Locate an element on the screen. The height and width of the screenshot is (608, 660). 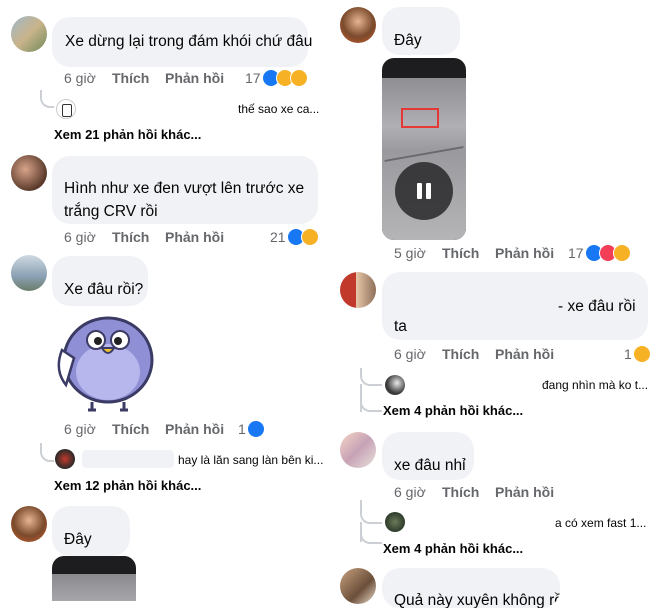
comment-actions: 6 giờ is located at coordinates (80, 78).